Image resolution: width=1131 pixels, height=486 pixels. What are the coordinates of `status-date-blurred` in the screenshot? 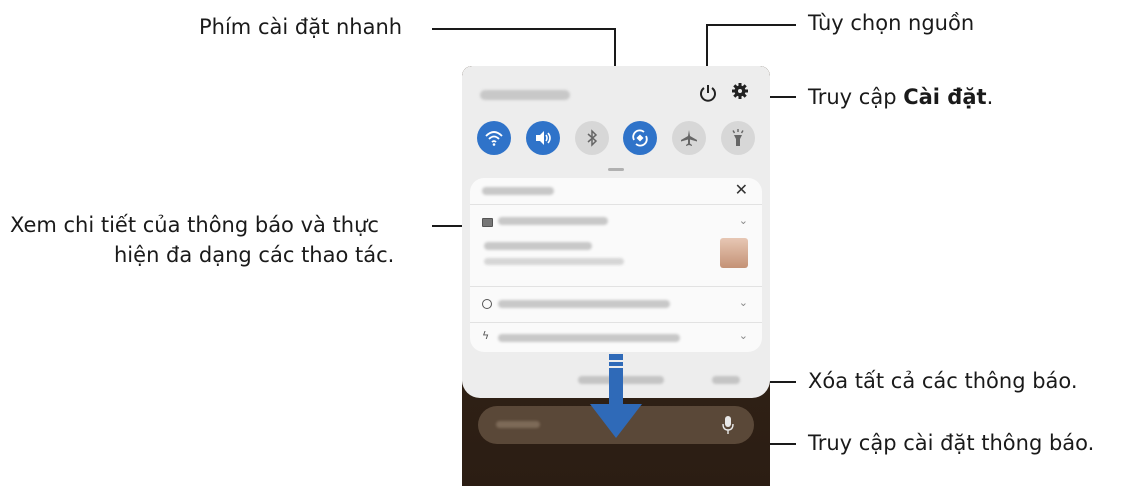 It's located at (525, 95).